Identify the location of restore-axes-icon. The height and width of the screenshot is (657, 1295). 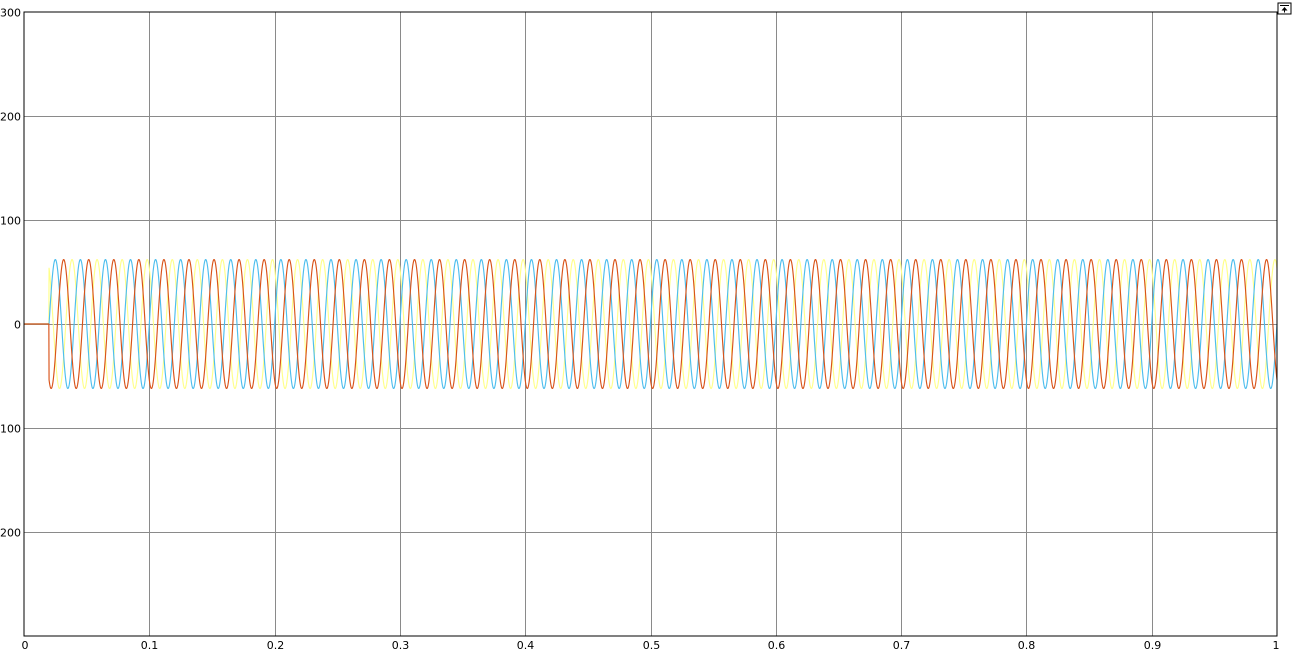
(1284, 8).